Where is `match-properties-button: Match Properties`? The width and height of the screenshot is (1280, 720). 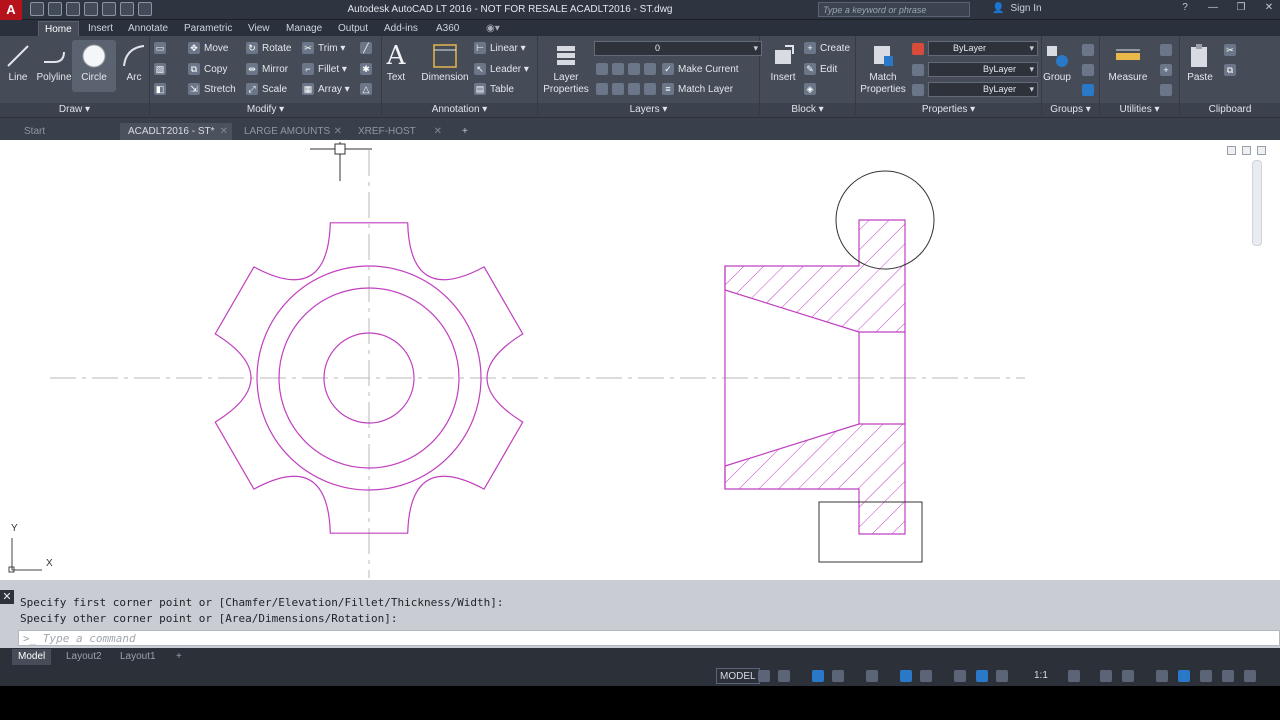 match-properties-button: Match Properties is located at coordinates (883, 68).